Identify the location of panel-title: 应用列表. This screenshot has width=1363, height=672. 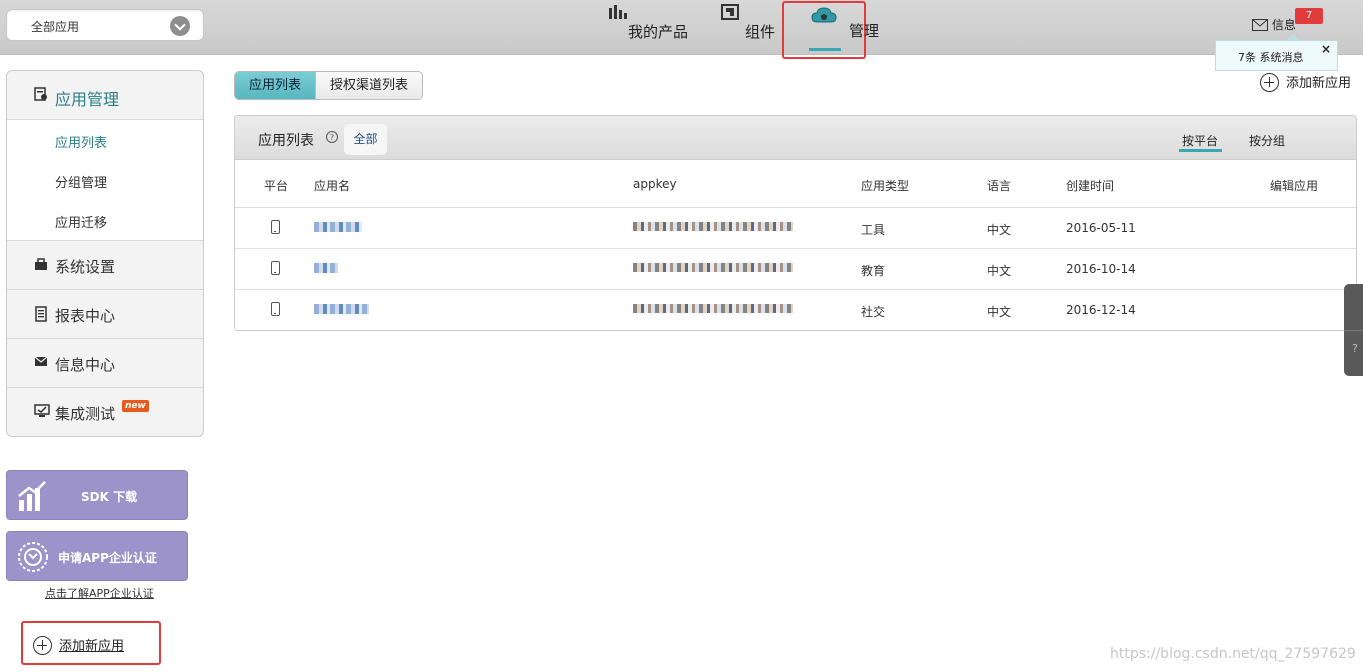
(286, 141).